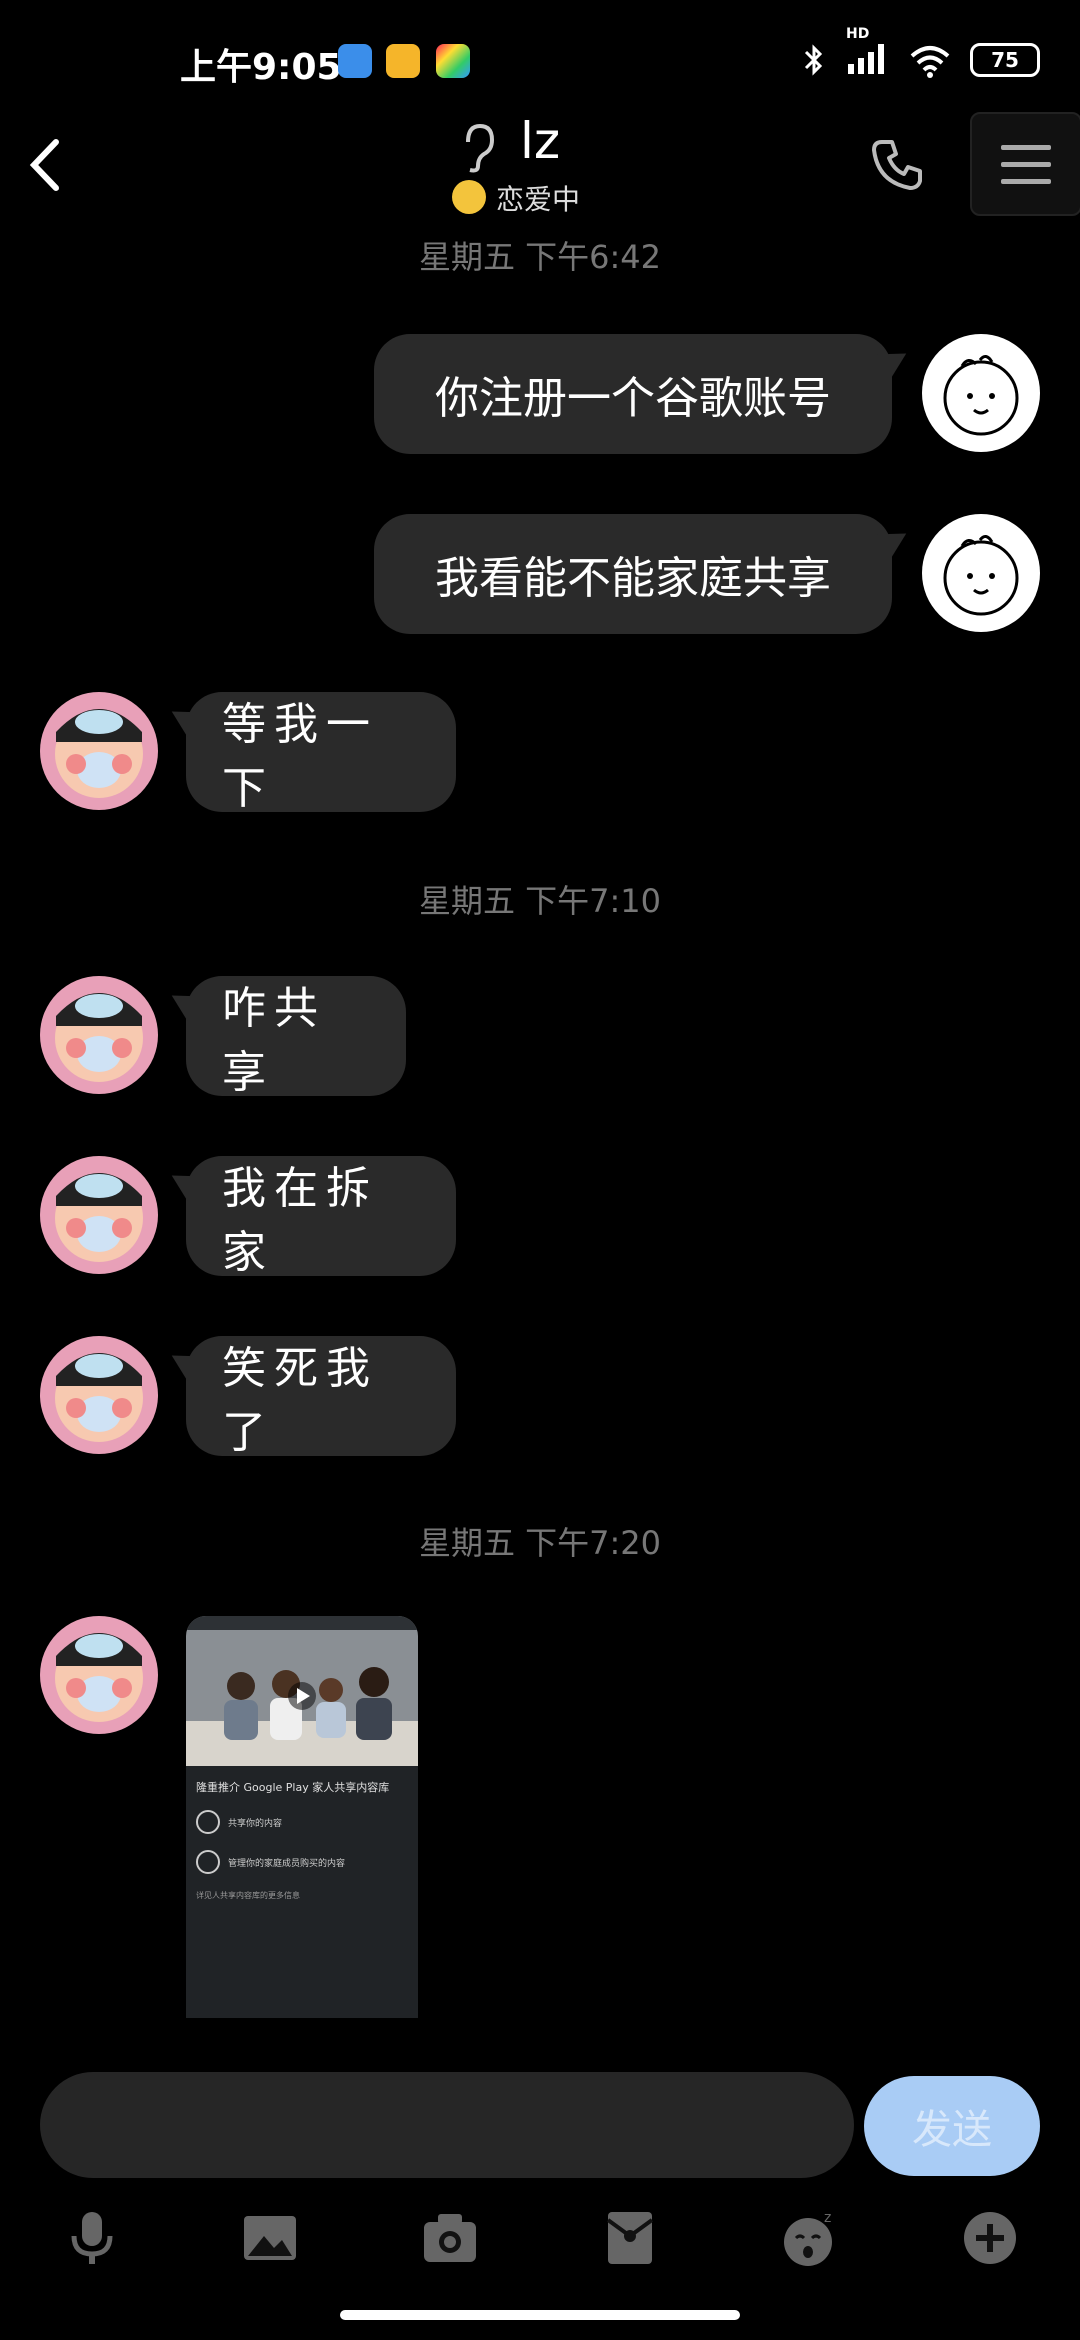 The height and width of the screenshot is (2340, 1080). I want to click on status-time: 上午9:05, so click(261, 67).